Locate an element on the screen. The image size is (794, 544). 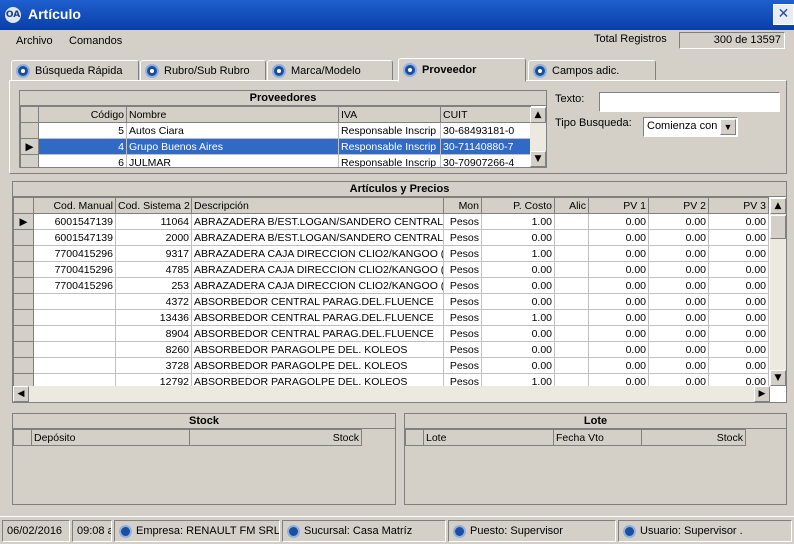
tab-marca: Marca/Modelo is located at coordinates (330, 70).